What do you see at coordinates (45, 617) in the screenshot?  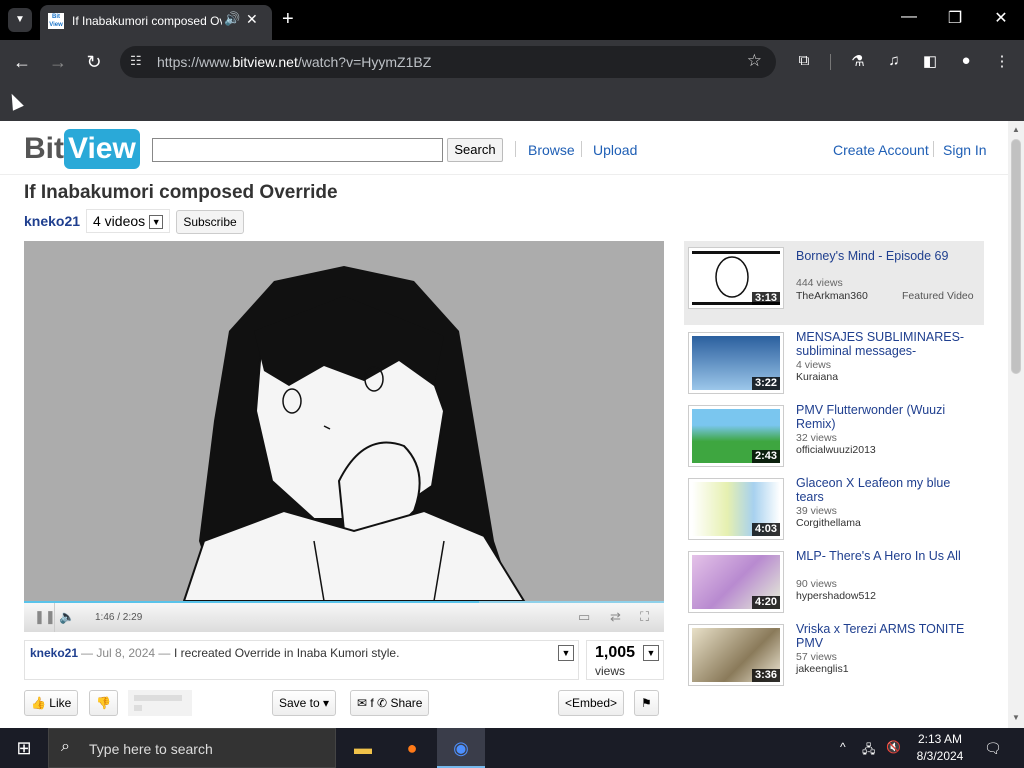 I see `pause-icon: ❚❚` at bounding box center [45, 617].